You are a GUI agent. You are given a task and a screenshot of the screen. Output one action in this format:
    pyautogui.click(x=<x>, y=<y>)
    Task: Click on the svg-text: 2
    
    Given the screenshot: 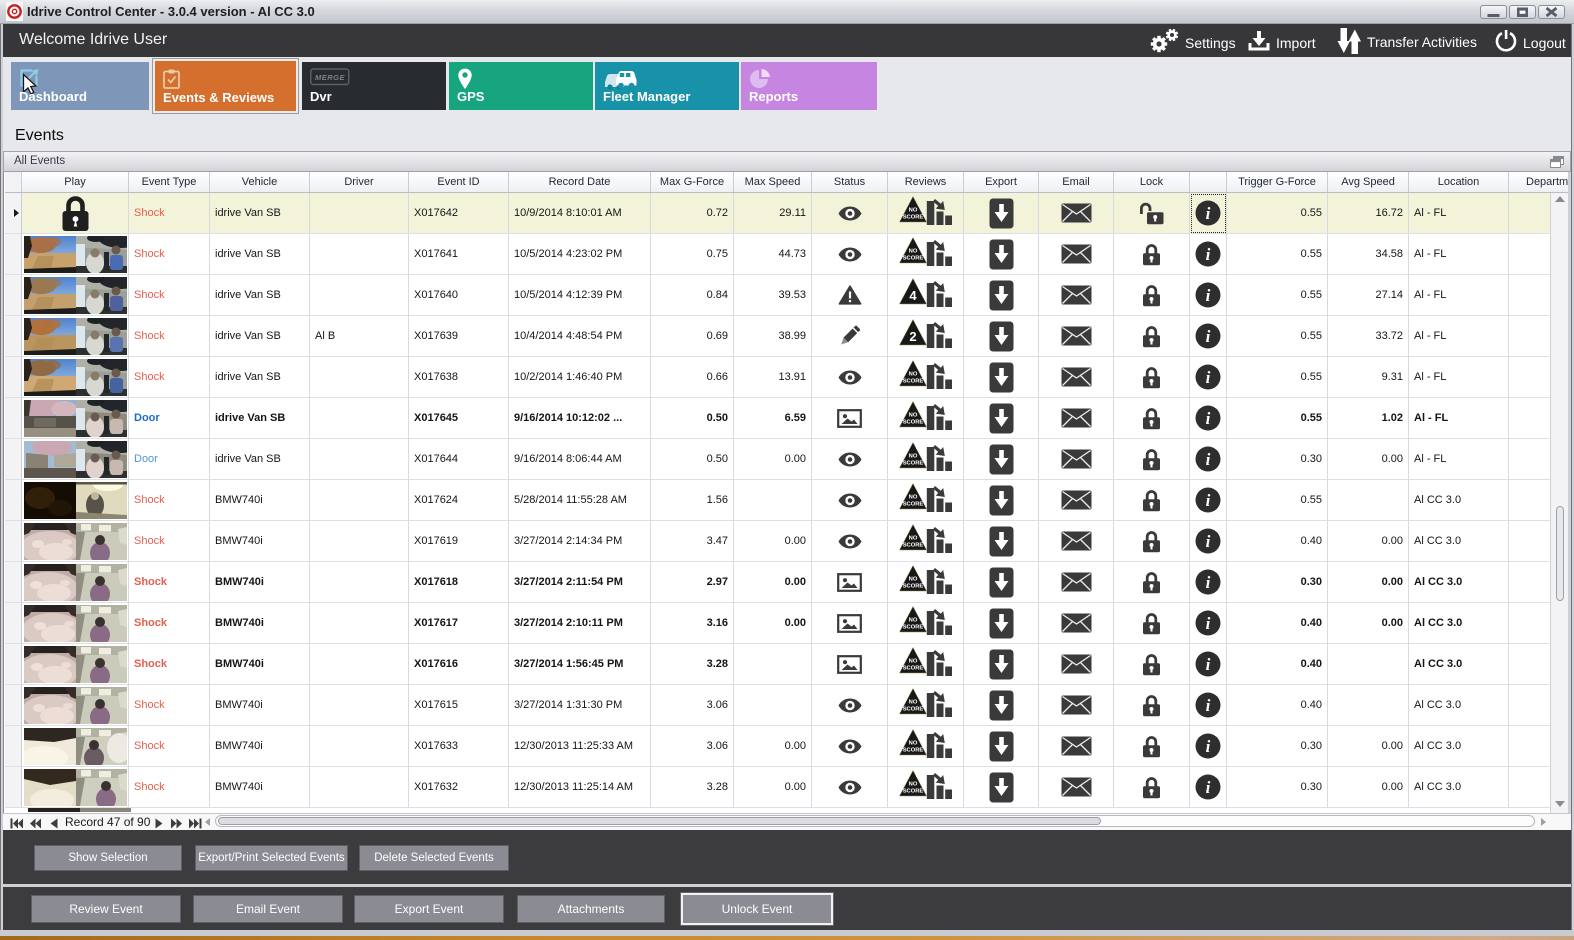 What is the action you would take?
    pyautogui.click(x=912, y=336)
    